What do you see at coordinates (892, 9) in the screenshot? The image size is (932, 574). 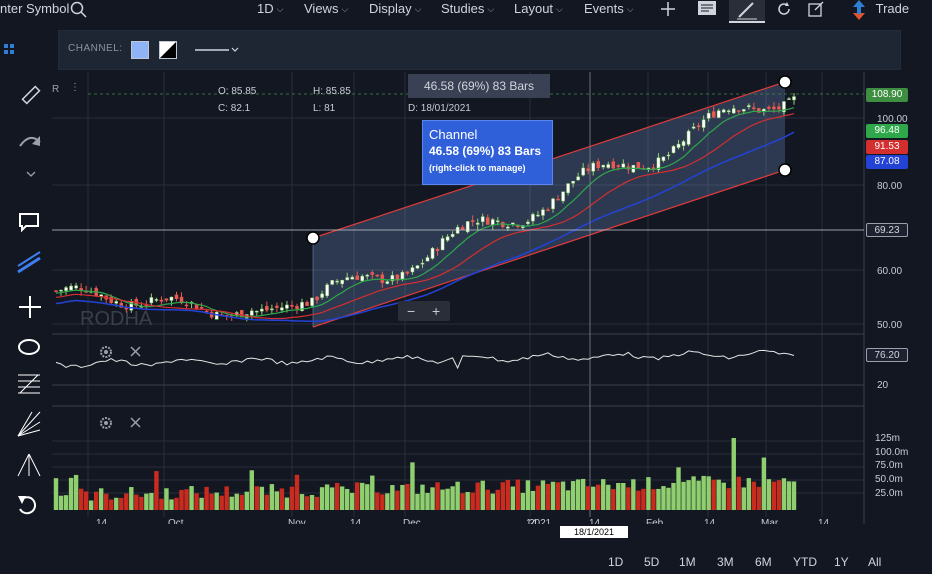 I see `trade-label: Trade` at bounding box center [892, 9].